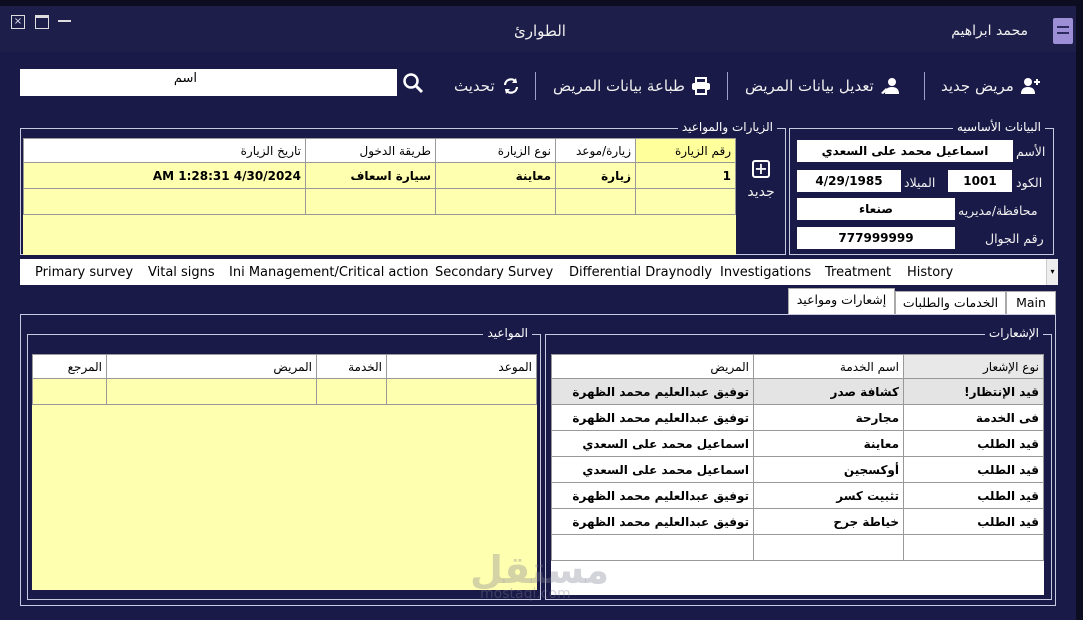  Describe the element at coordinates (930, 272) in the screenshot. I see `tab-history: History` at that location.